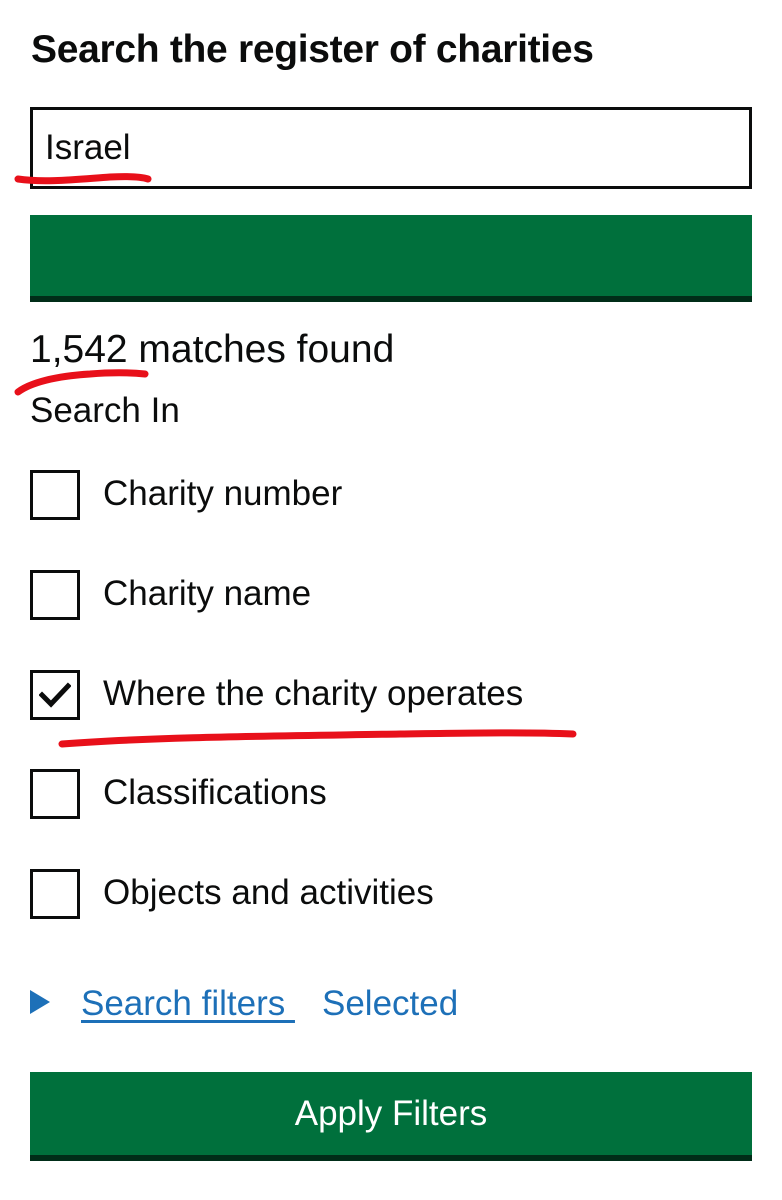 The height and width of the screenshot is (1200, 782). Describe the element at coordinates (317, 738) in the screenshot. I see `red-underline-where-operates` at that location.